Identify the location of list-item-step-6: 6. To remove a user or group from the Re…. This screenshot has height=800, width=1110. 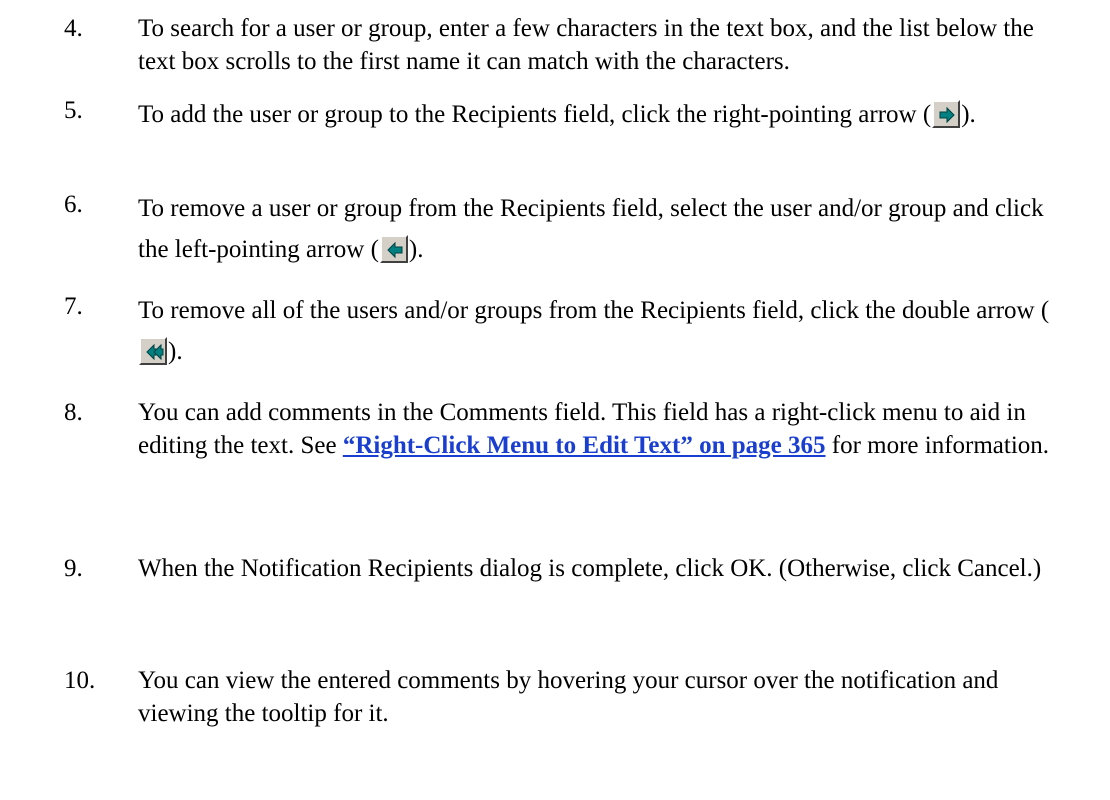
(569, 229).